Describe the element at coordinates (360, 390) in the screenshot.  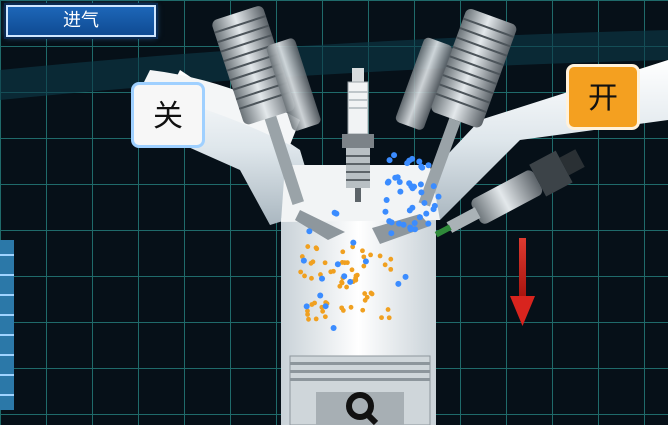
I see `piston-icon` at that location.